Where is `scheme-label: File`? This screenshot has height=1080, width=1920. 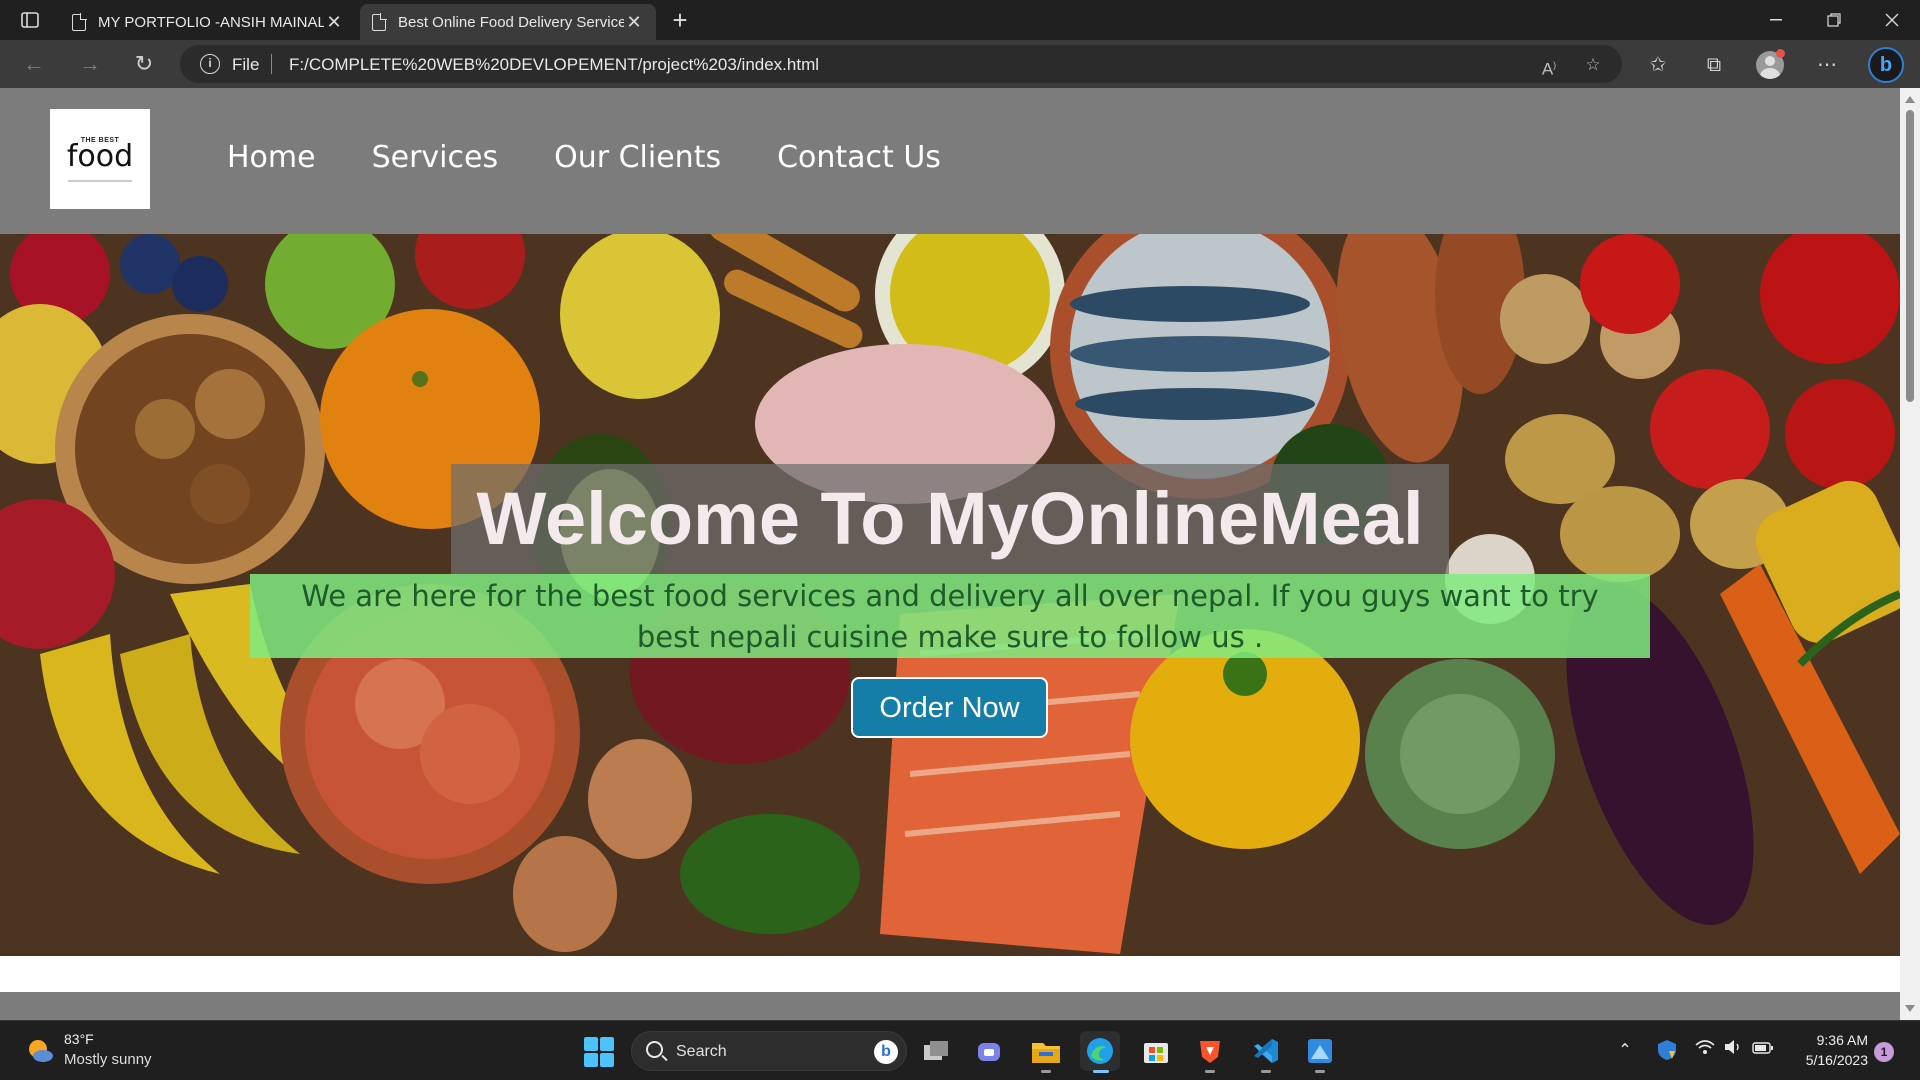
scheme-label: File is located at coordinates (246, 64).